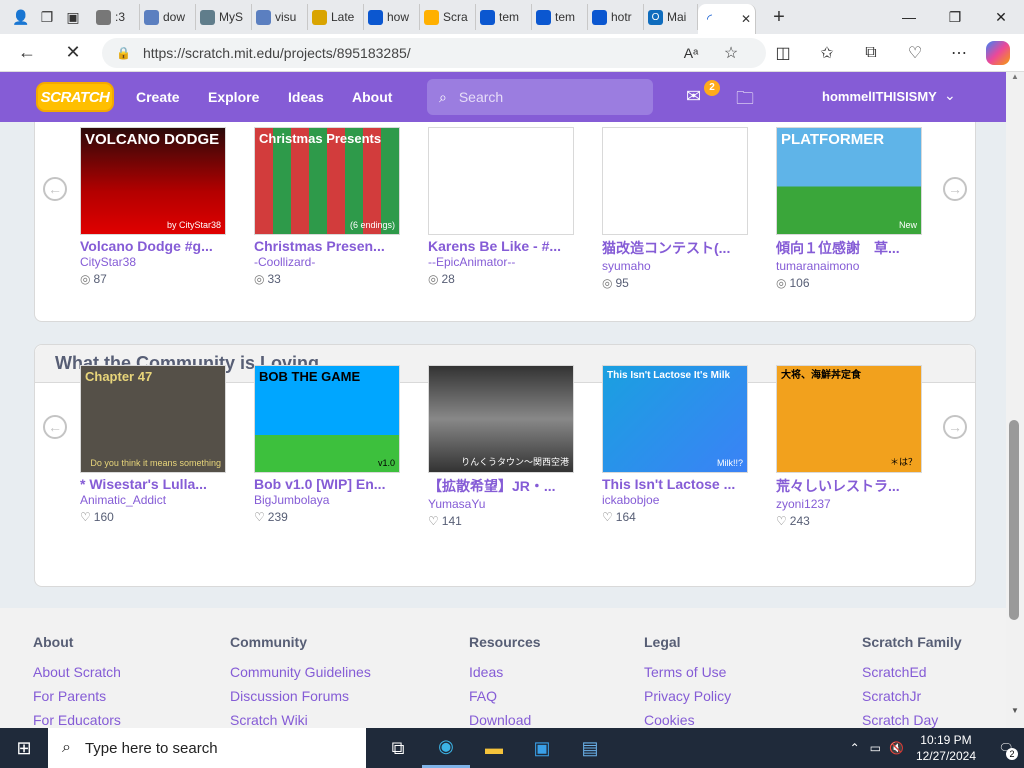  I want to click on footer-link: Privacy Policy, so click(687, 696).